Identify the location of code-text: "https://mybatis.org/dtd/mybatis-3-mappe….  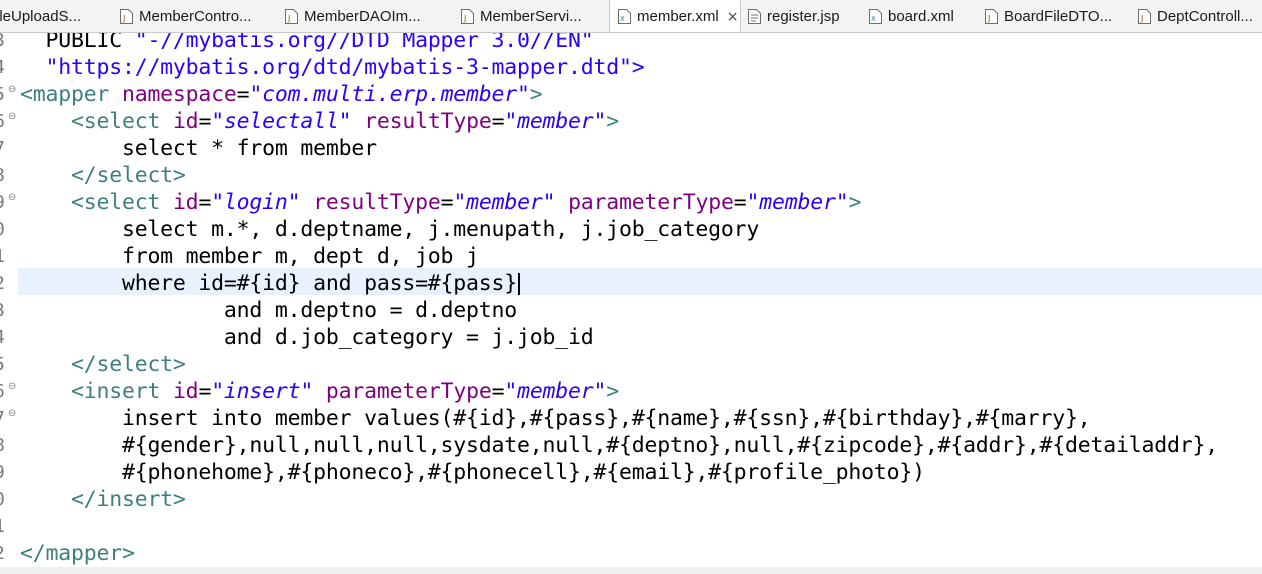
(332, 67).